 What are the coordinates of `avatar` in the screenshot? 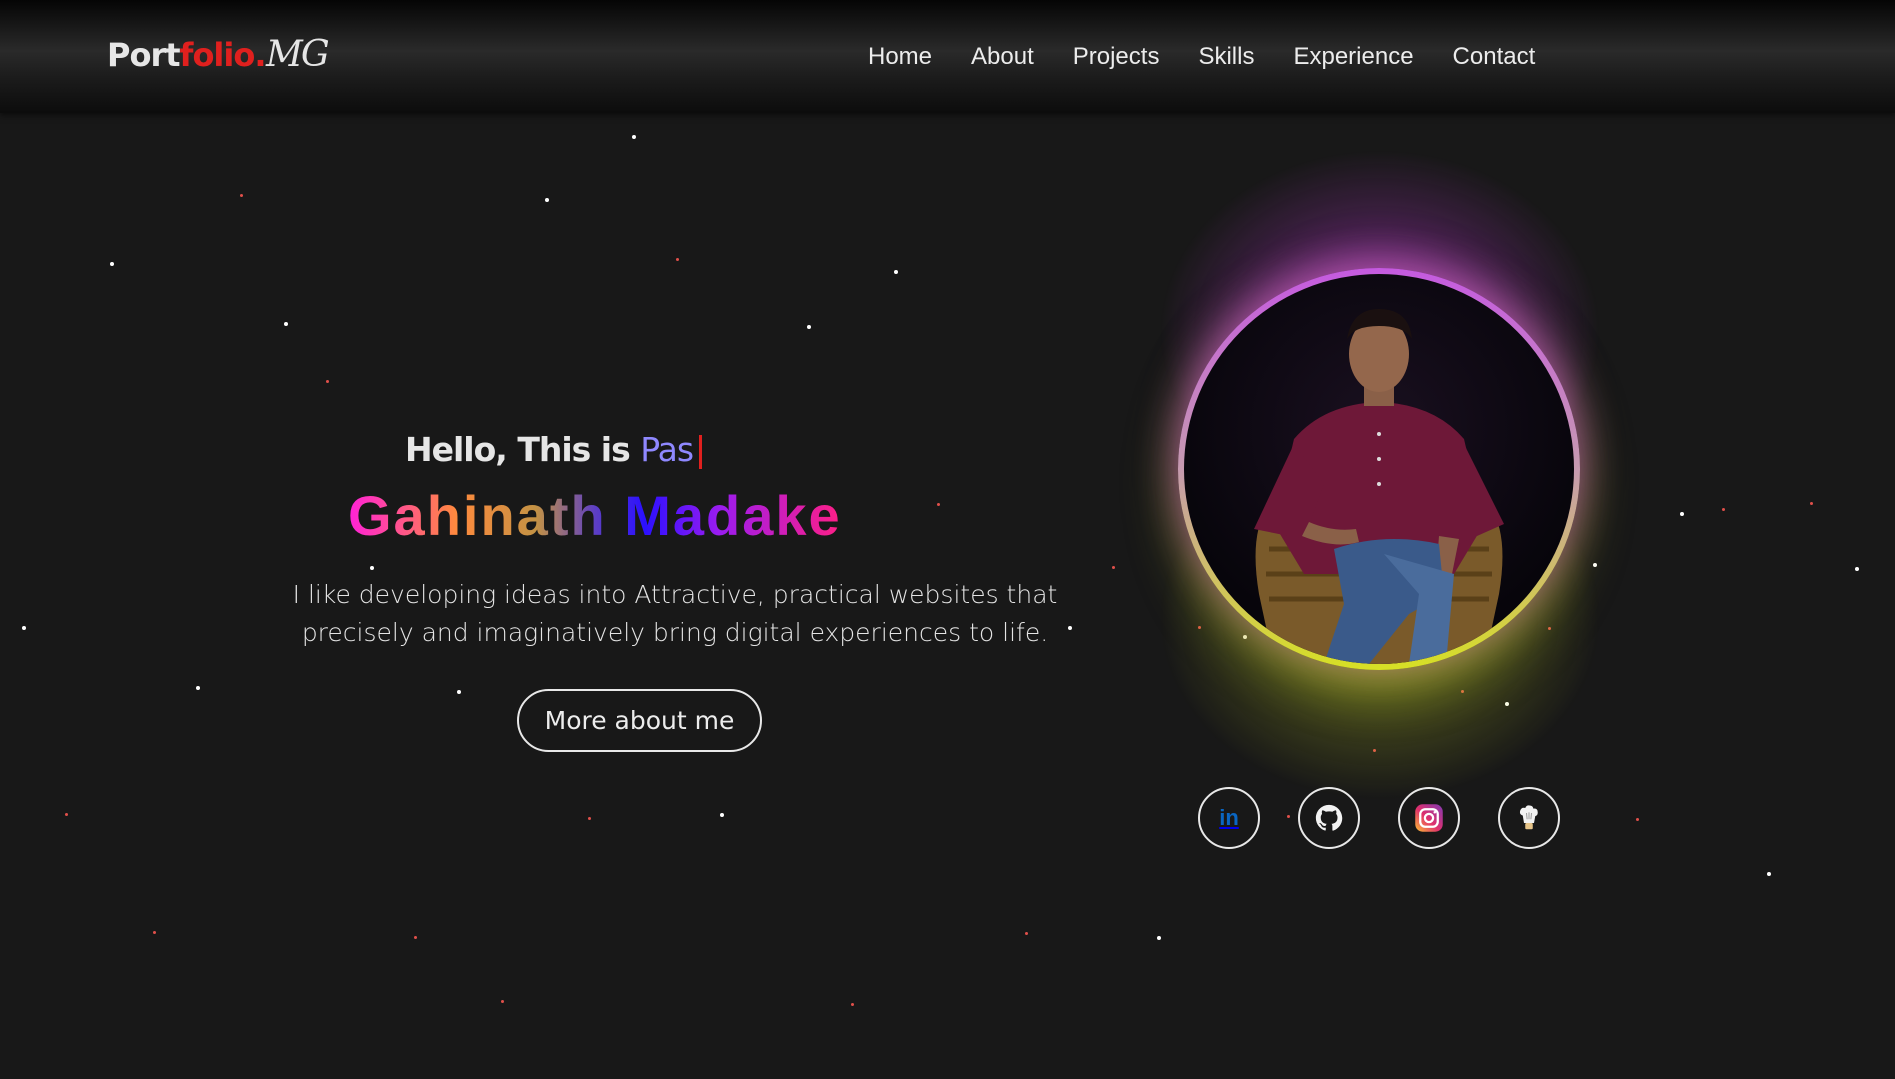 It's located at (1379, 469).